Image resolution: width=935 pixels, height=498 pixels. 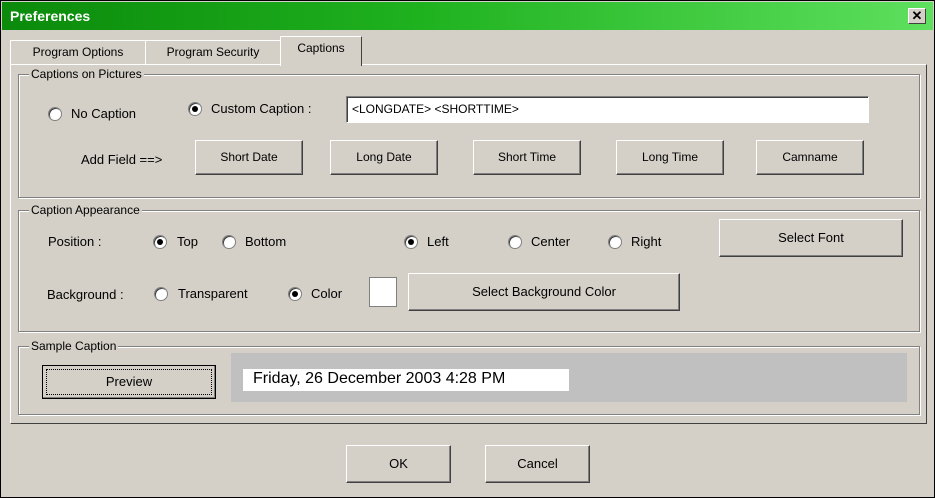 I want to click on short-date-button-label: Short Date, so click(x=249, y=157).